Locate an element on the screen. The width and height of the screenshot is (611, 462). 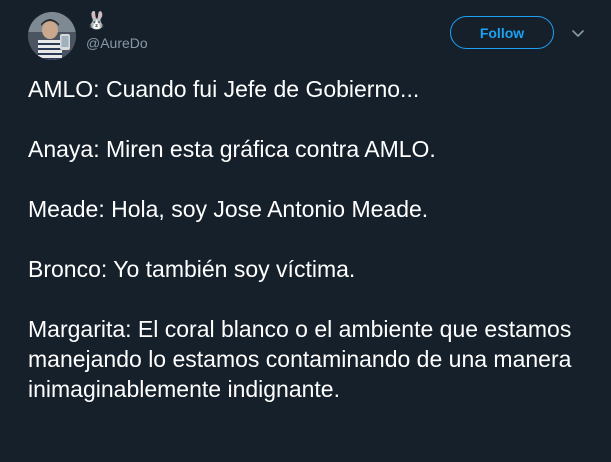
tweet-header: 🐰 @AureDo Follow is located at coordinates (305, 32).